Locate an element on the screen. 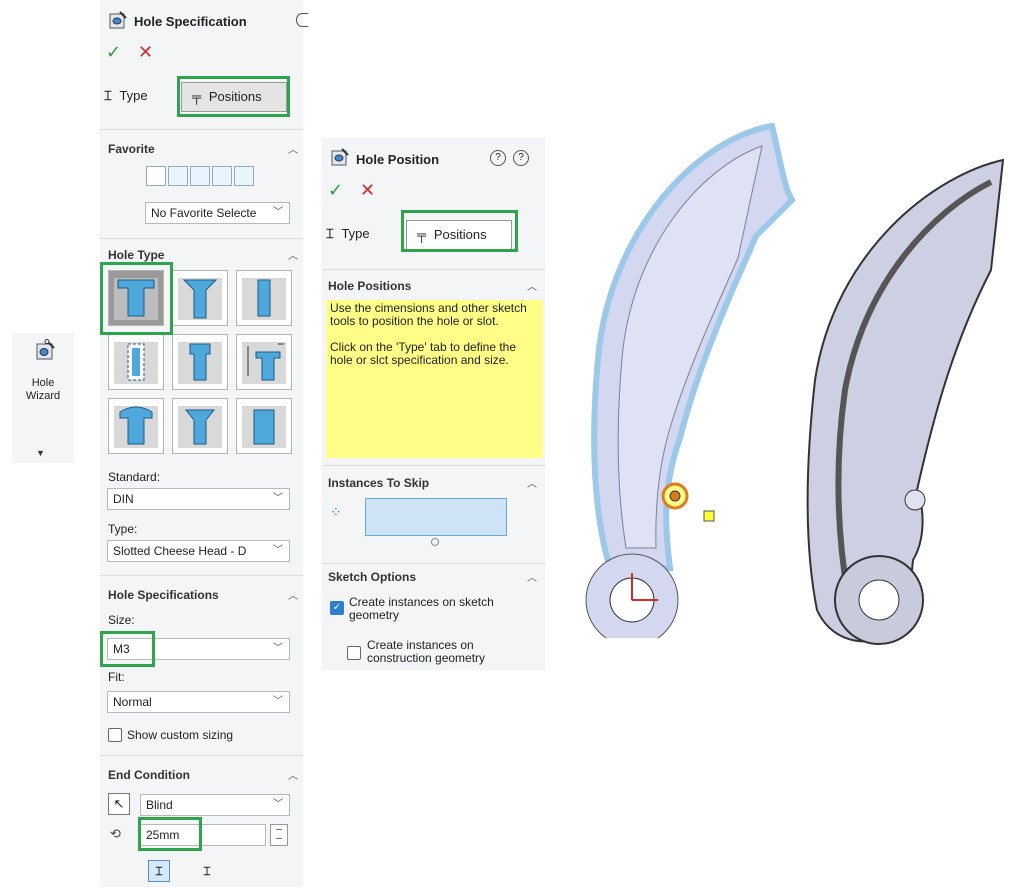 The height and width of the screenshot is (888, 1017). construction-geometry-checkbox is located at coordinates (354, 653).